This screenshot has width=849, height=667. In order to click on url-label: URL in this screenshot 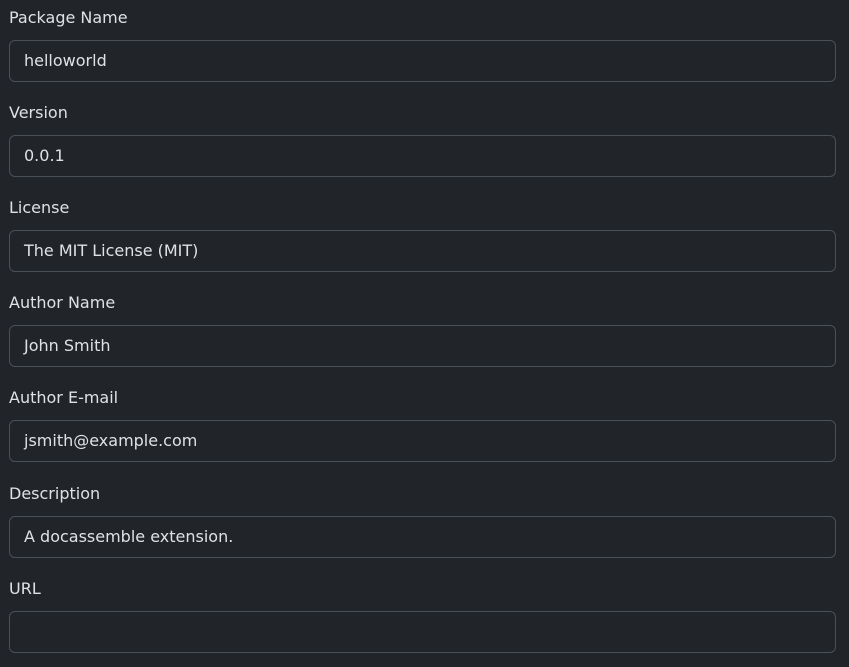, I will do `click(25, 588)`.